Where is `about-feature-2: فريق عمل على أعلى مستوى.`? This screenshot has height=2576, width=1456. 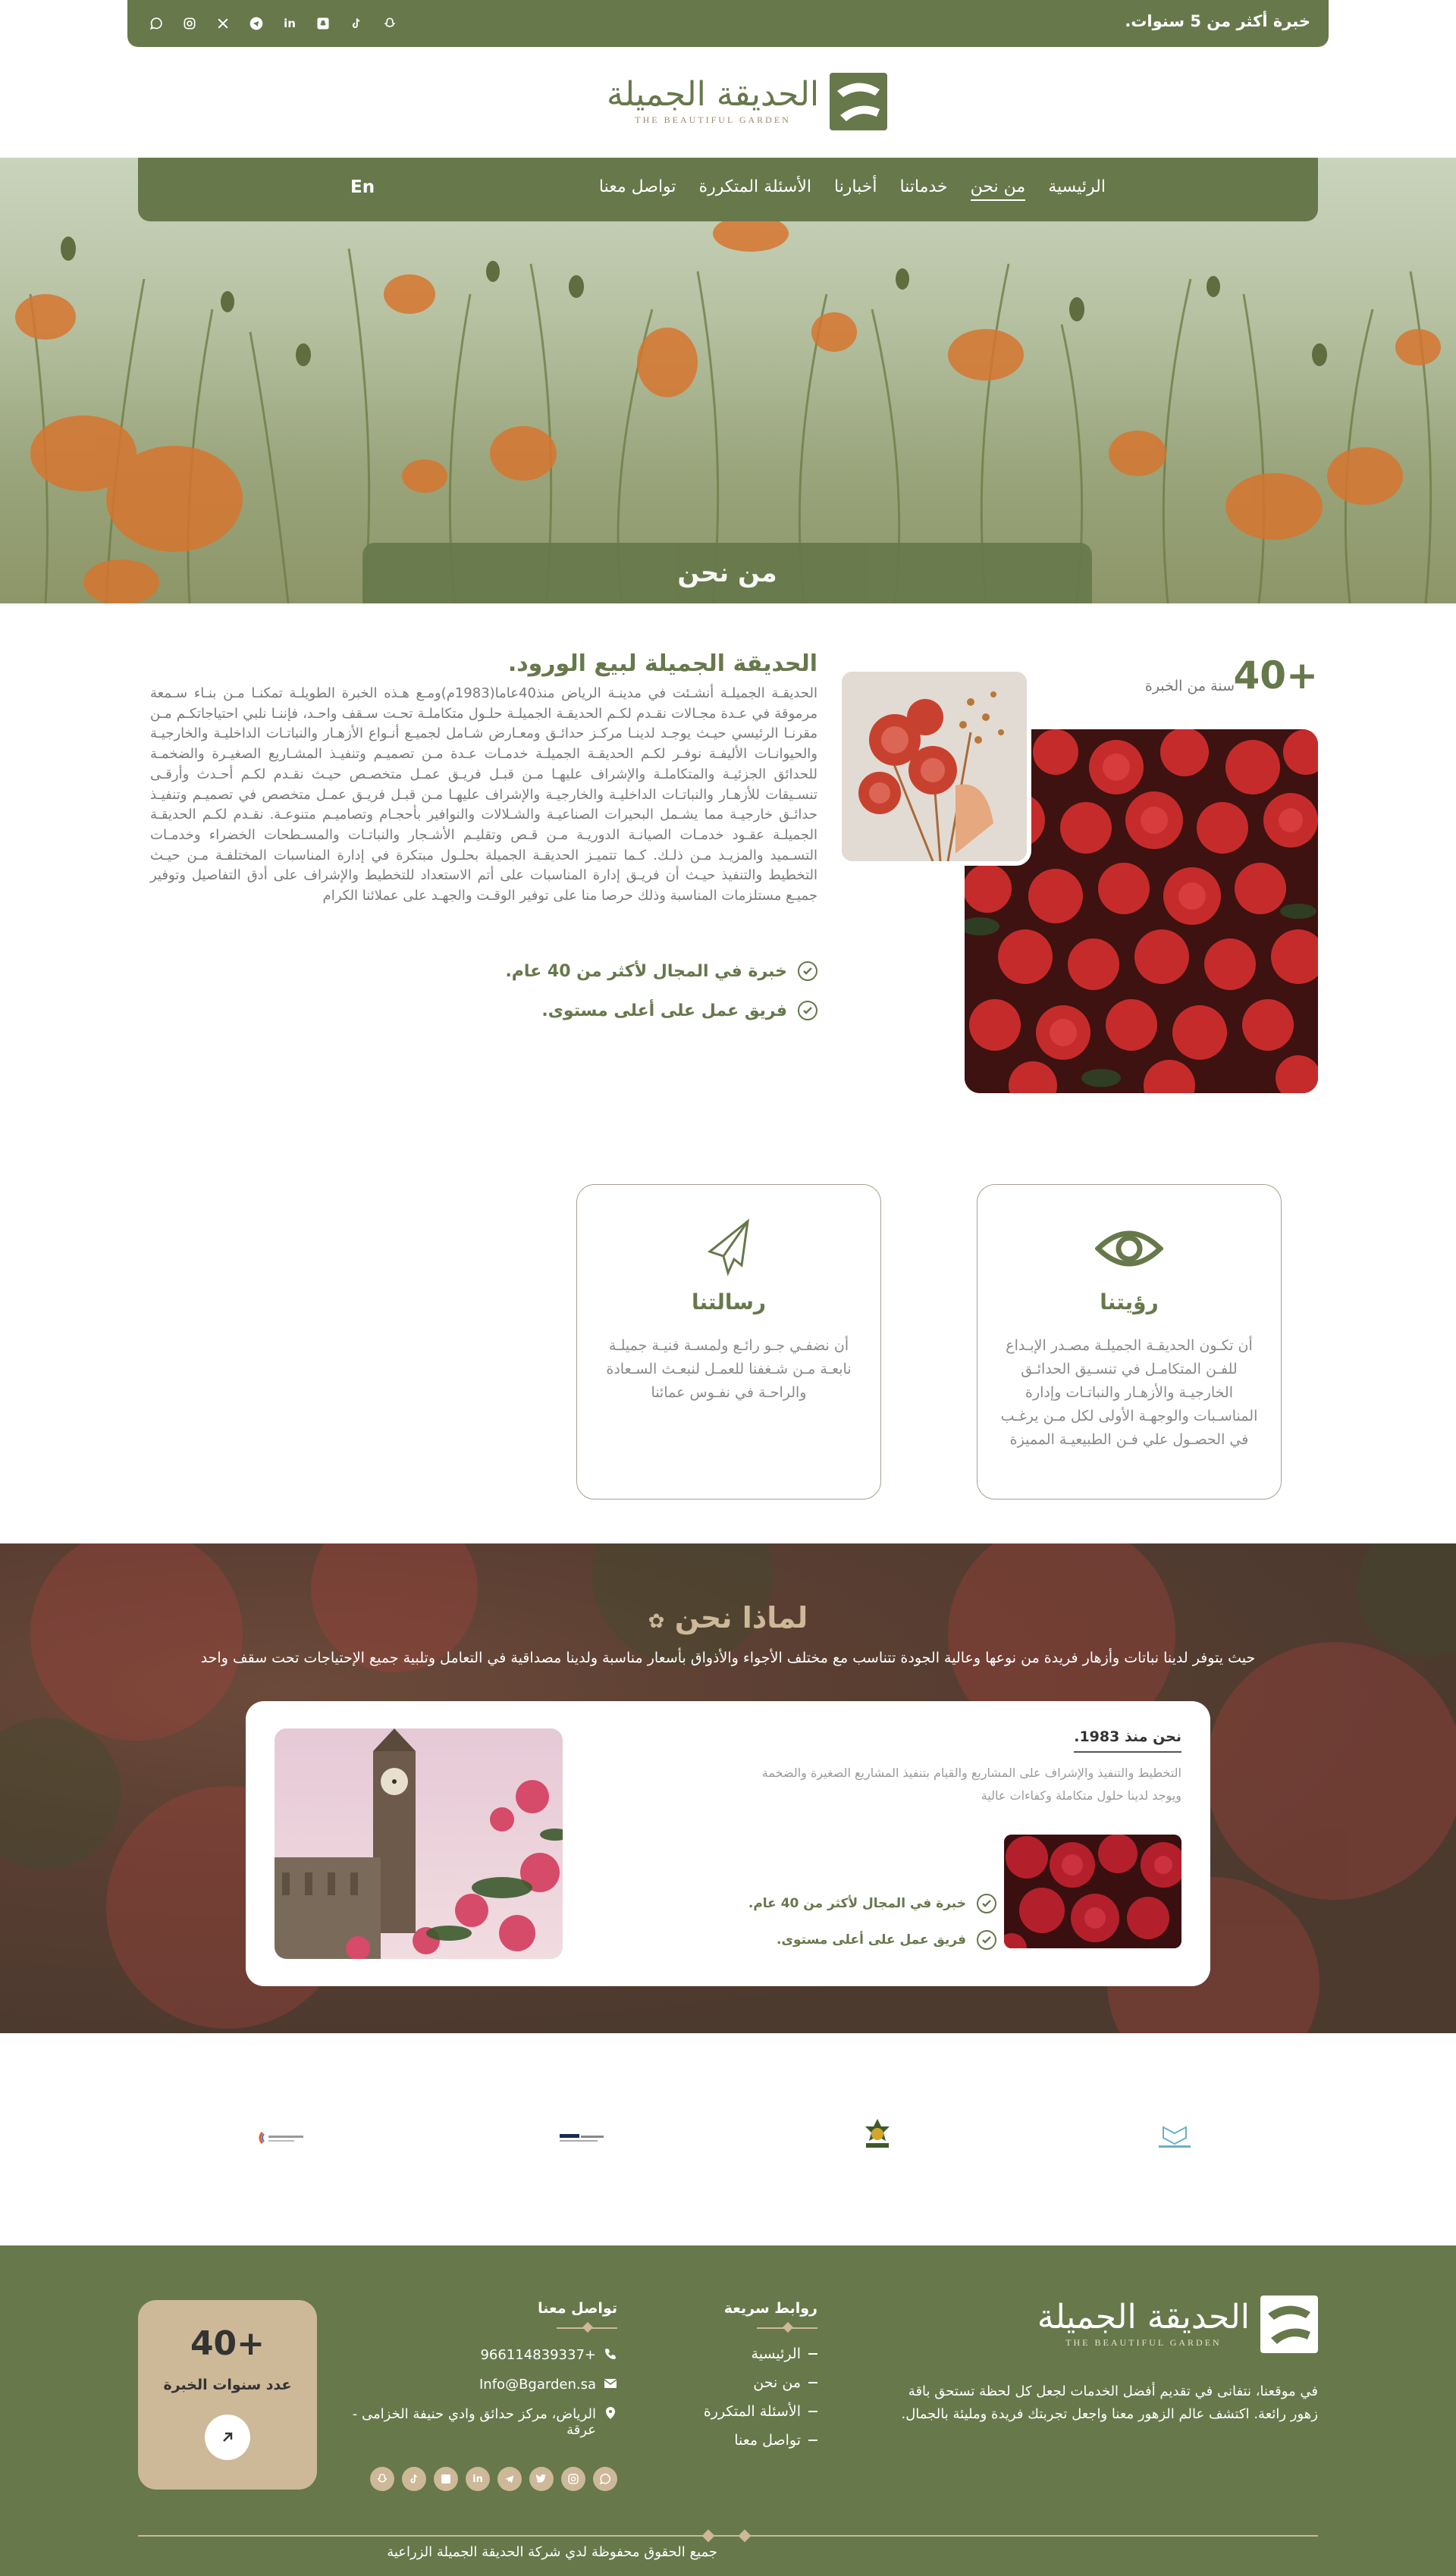 about-feature-2: فريق عمل على أعلى مستوى. is located at coordinates (679, 1010).